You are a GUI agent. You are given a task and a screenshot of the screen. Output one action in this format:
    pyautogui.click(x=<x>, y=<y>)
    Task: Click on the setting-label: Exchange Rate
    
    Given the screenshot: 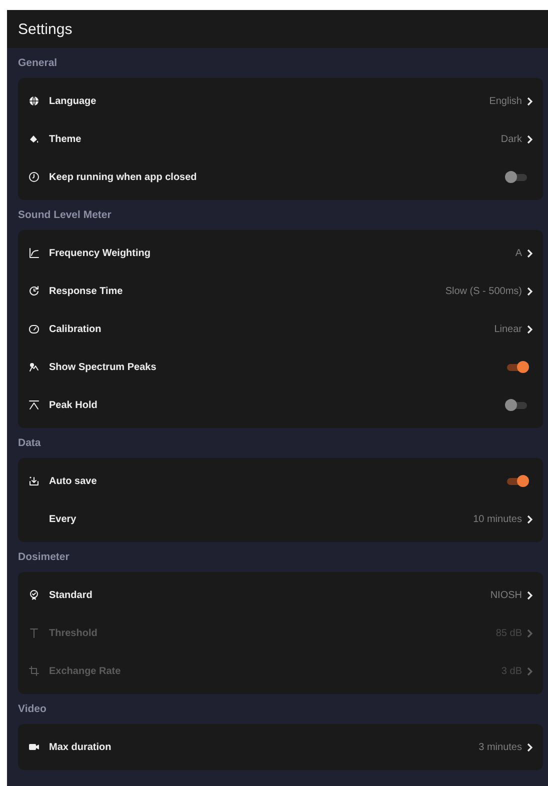 What is the action you would take?
    pyautogui.click(x=85, y=671)
    